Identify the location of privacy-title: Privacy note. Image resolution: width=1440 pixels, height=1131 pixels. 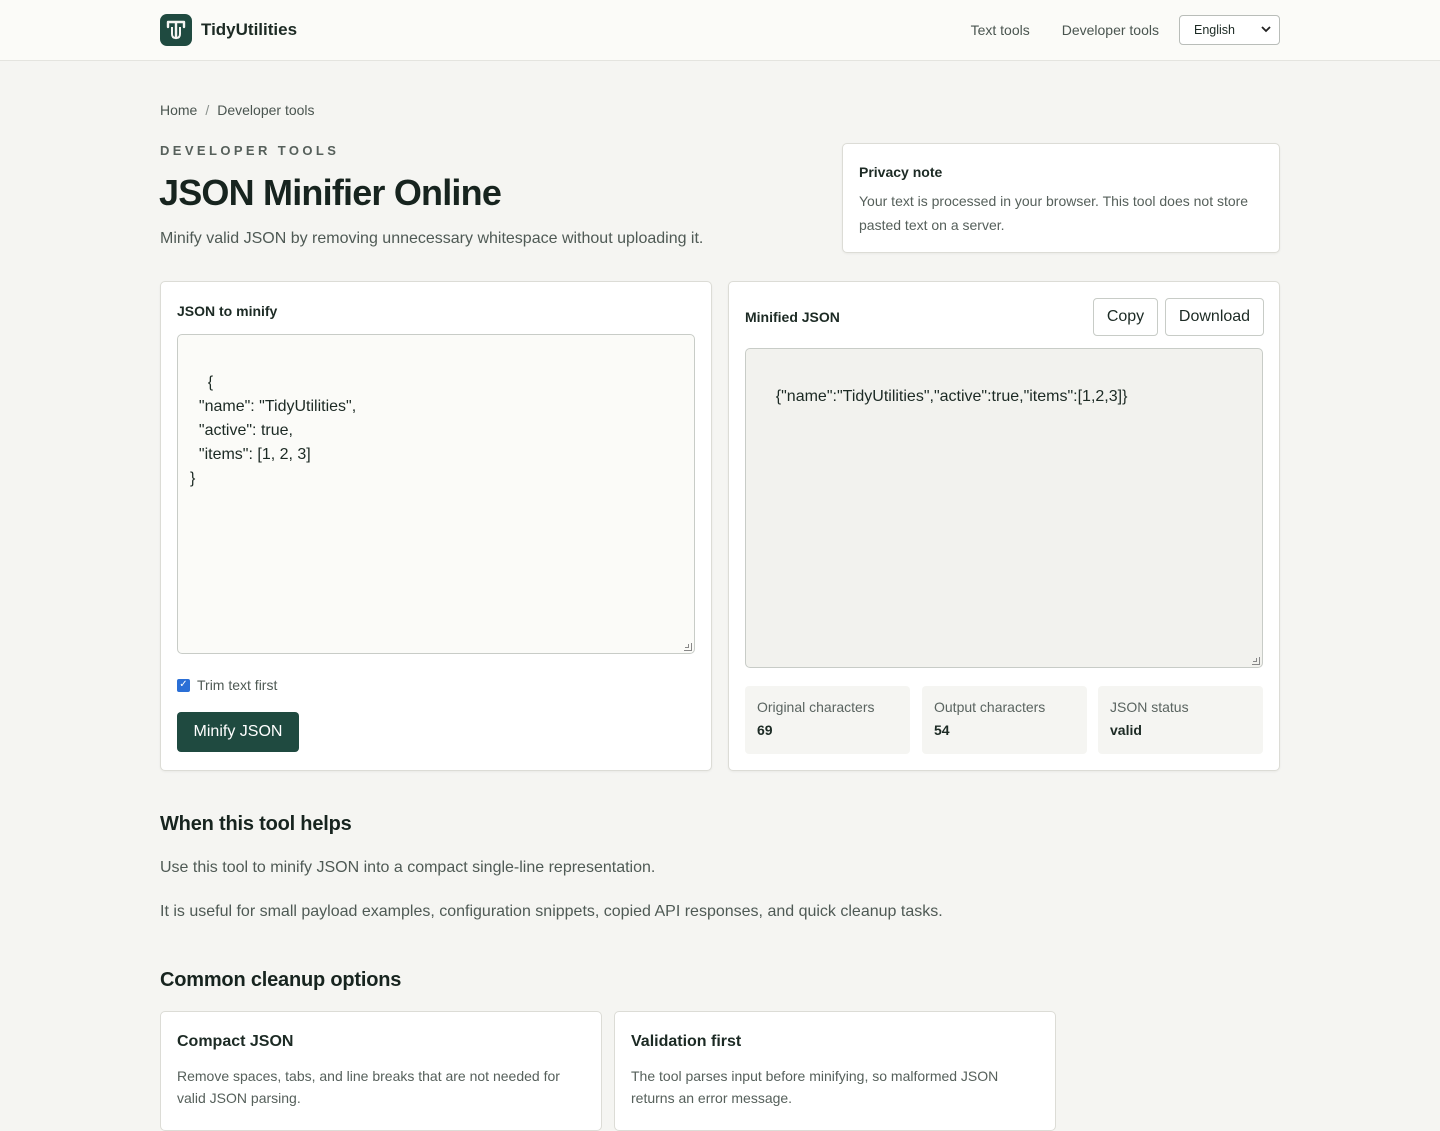
(901, 172).